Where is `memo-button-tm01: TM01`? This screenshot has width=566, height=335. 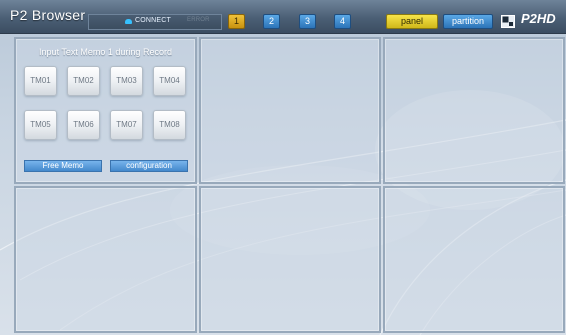
memo-button-tm01: TM01 is located at coordinates (40, 81).